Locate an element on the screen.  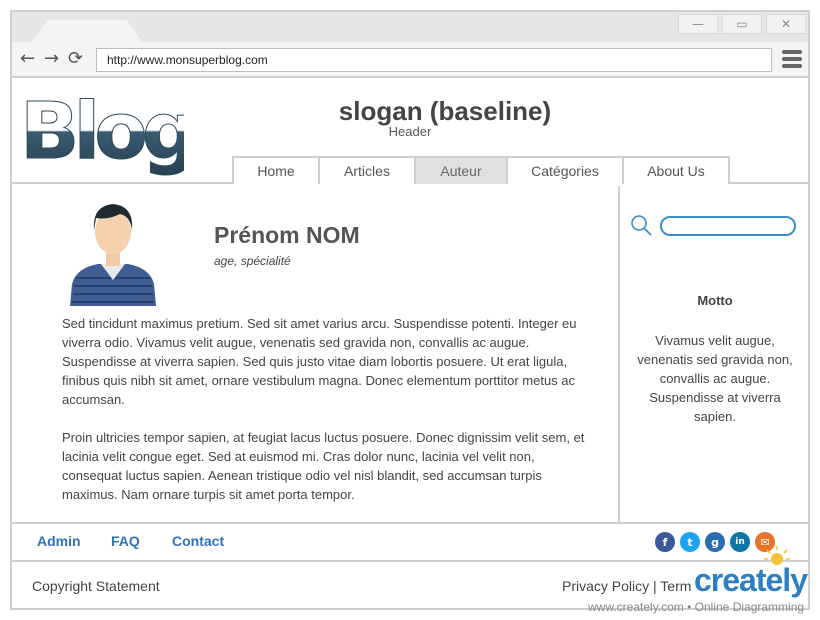
main-nav: Home Articles Auteur Catégories About Us is located at coordinates (481, 170).